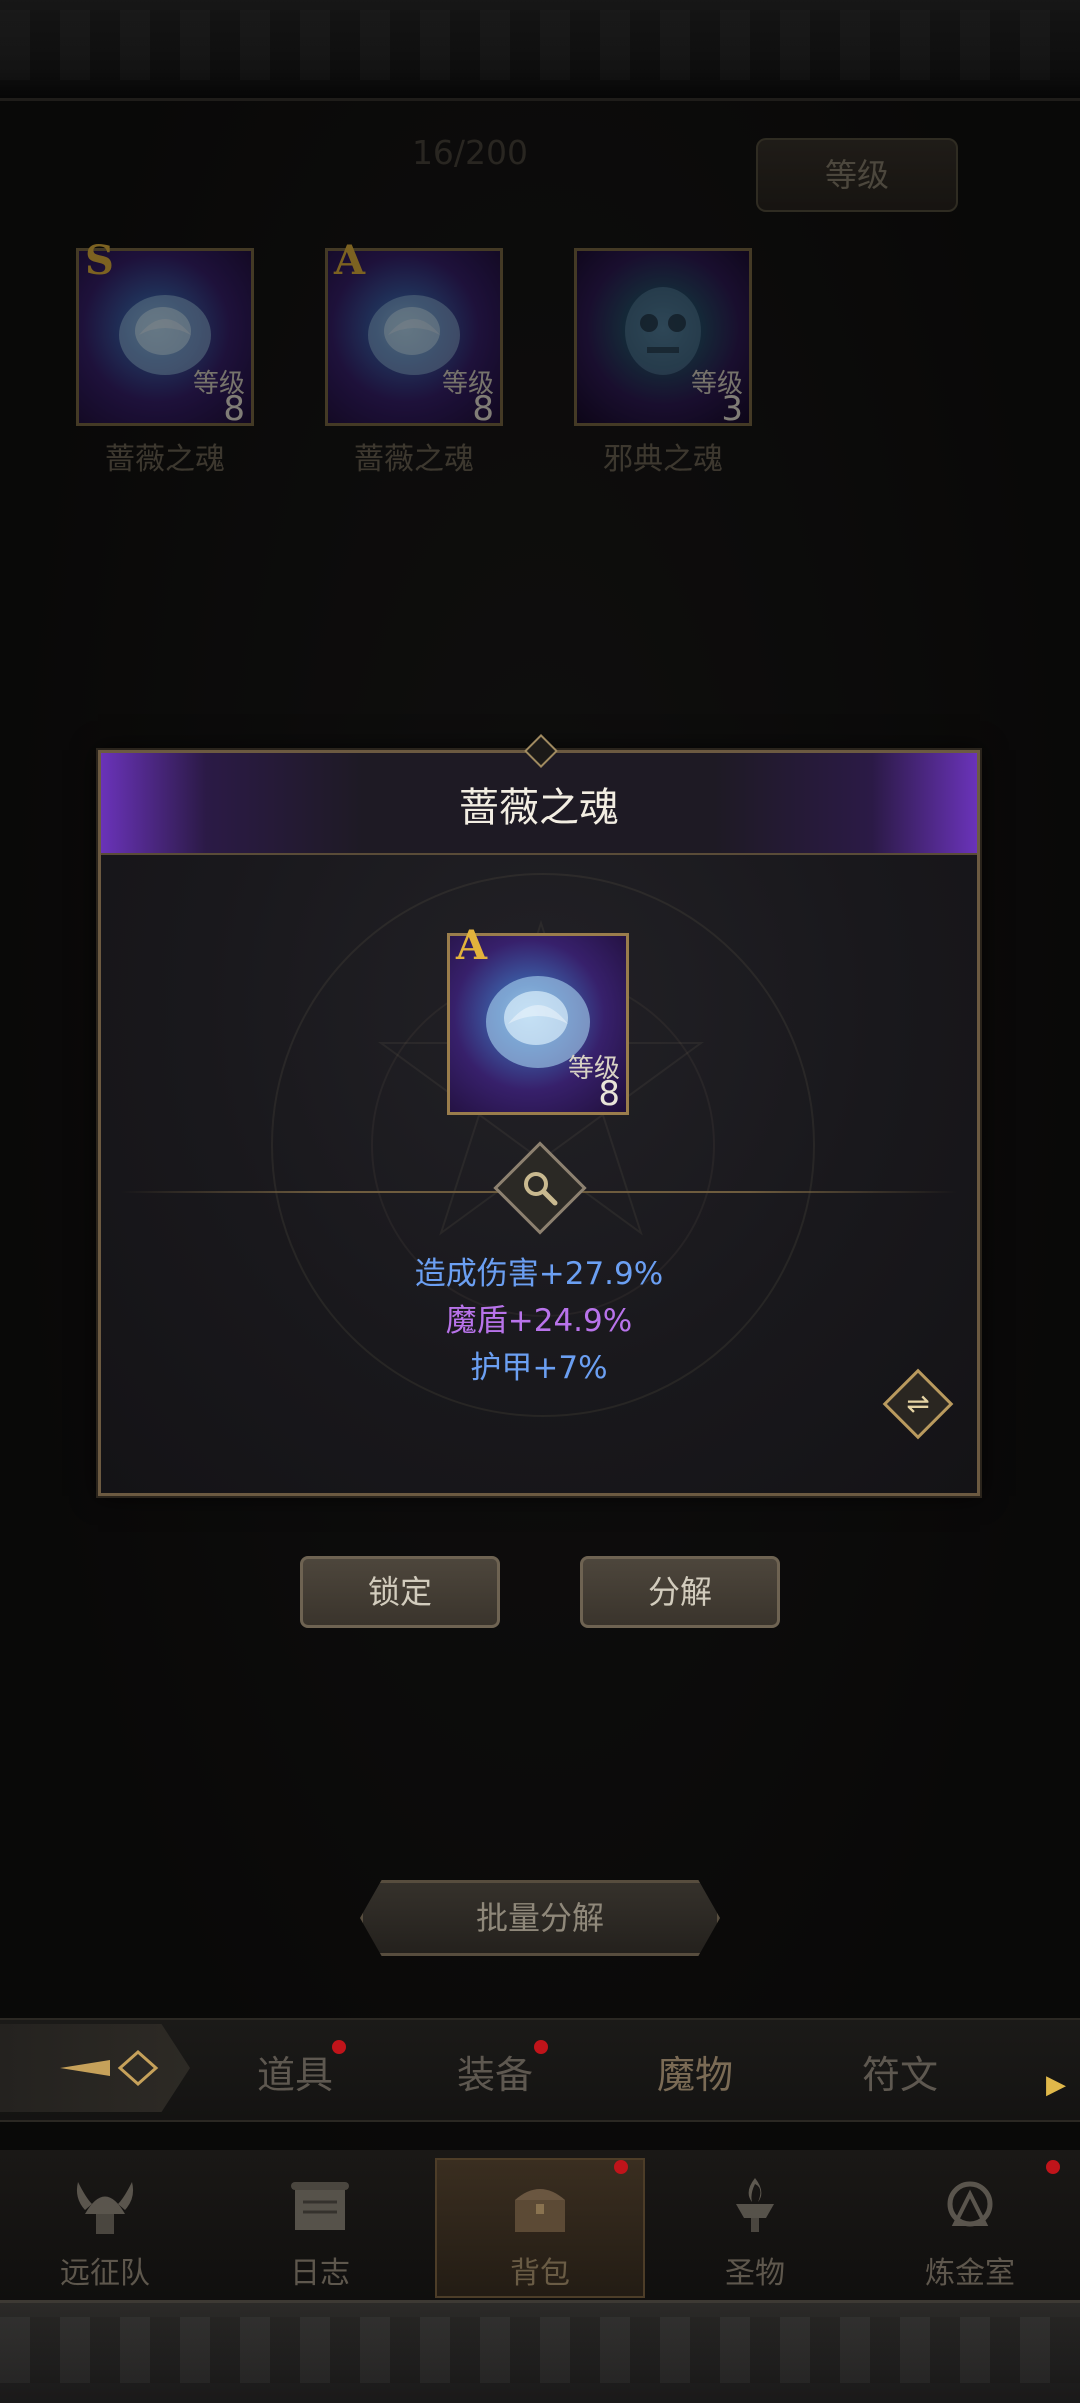  Describe the element at coordinates (900, 2071) in the screenshot. I see `tab-runes: 符文` at that location.